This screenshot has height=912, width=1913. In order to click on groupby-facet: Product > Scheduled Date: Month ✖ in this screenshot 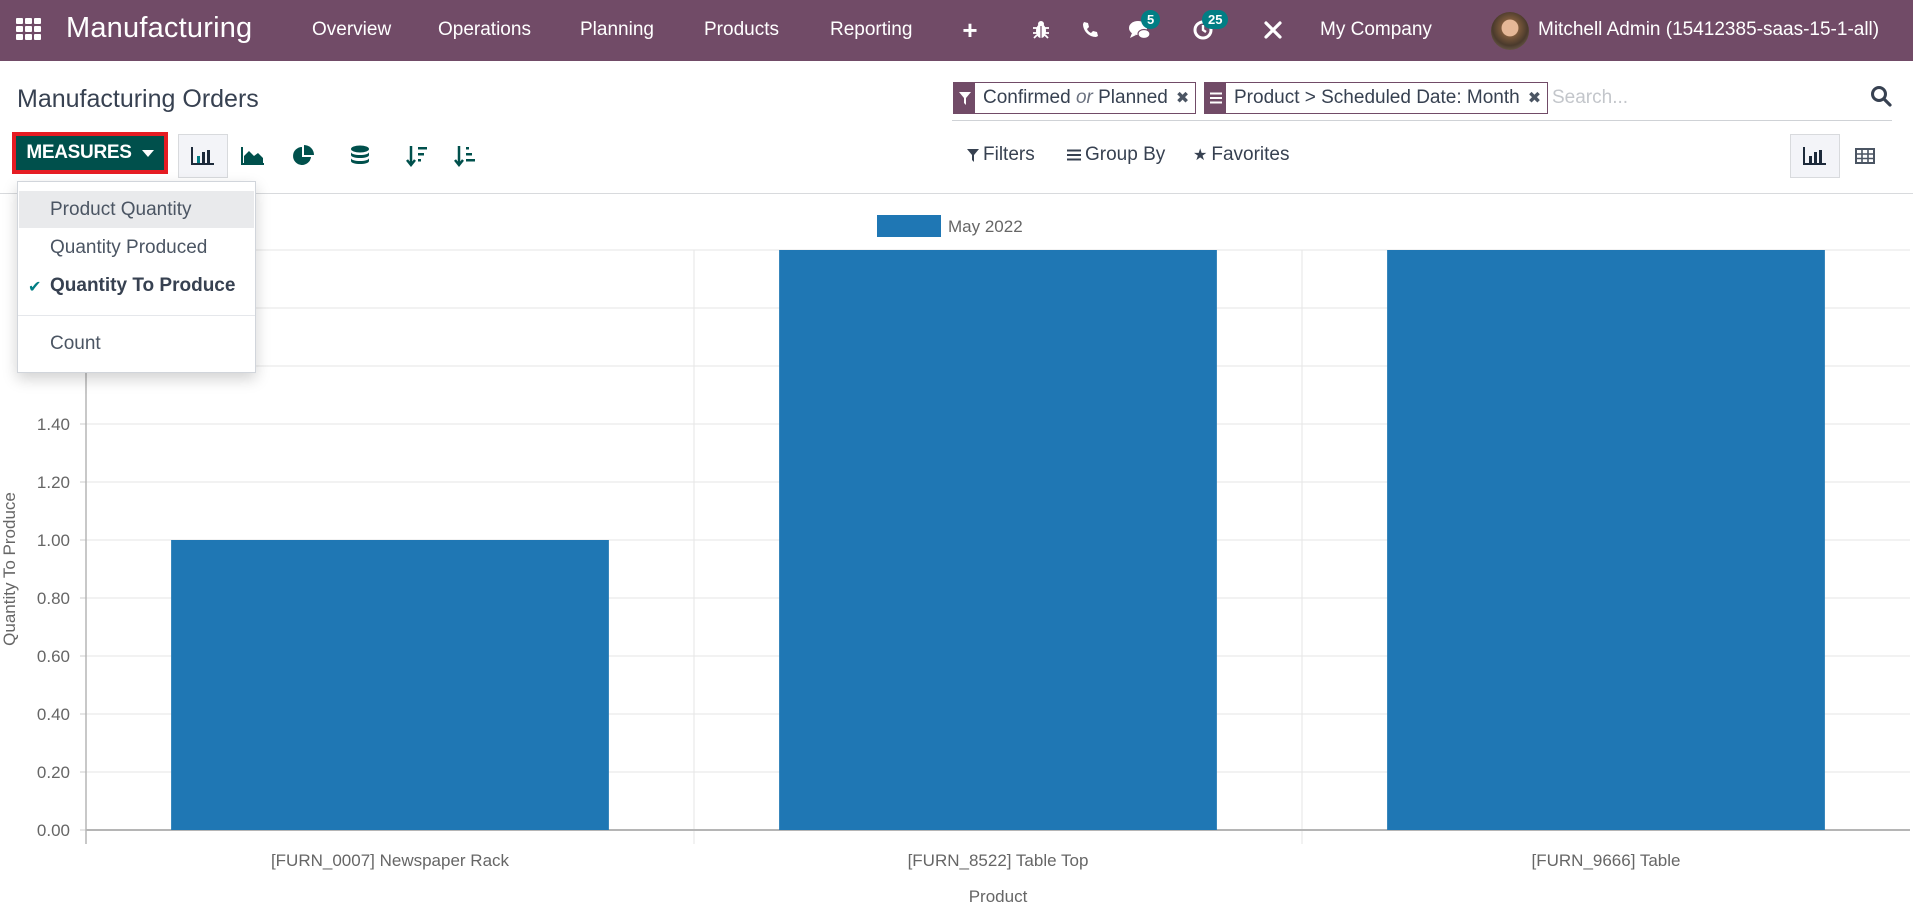, I will do `click(1376, 98)`.